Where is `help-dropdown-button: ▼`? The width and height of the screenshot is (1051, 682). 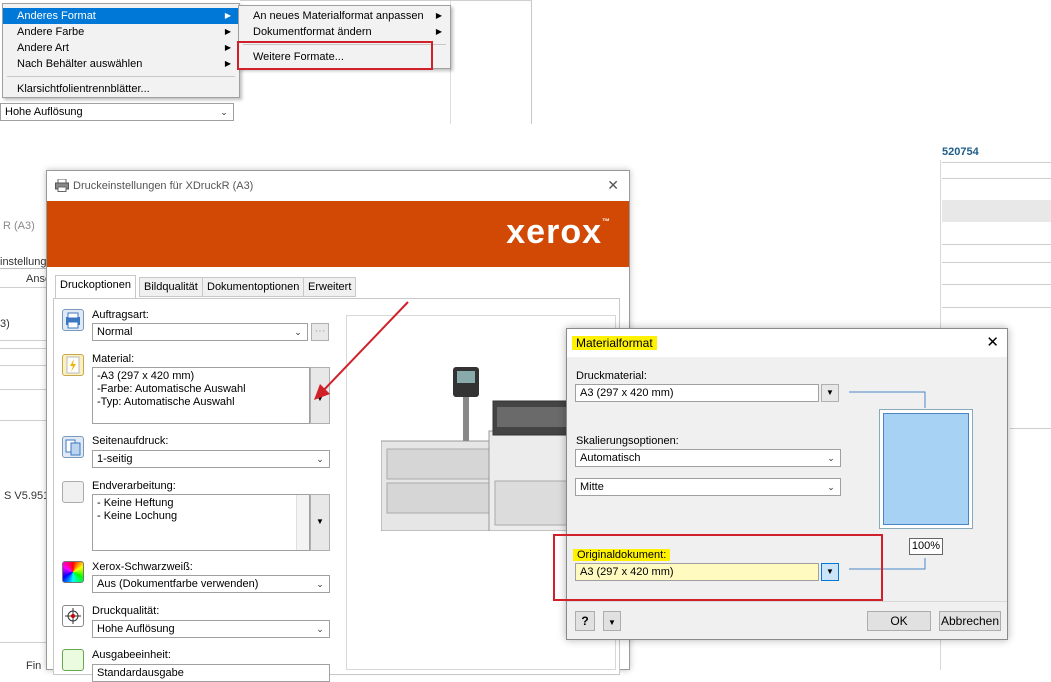
help-dropdown-button: ▼ is located at coordinates (612, 621).